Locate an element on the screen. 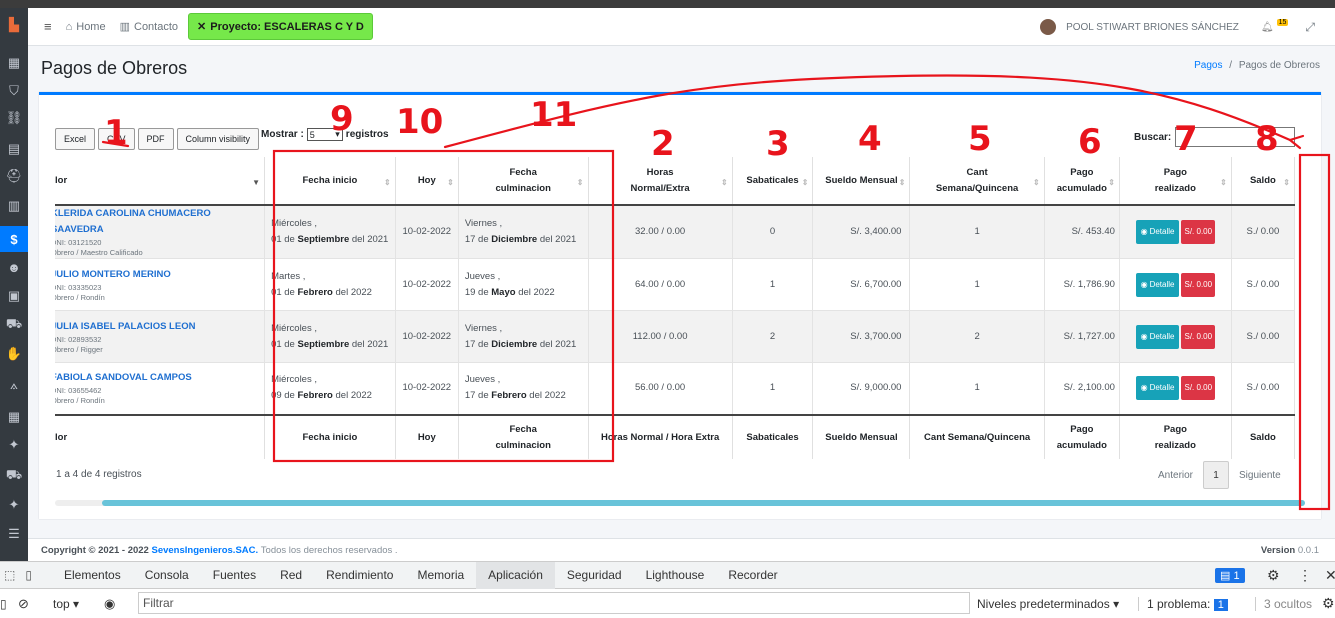 The image size is (1335, 618). nav-home: ⌂ Home is located at coordinates (86, 27).